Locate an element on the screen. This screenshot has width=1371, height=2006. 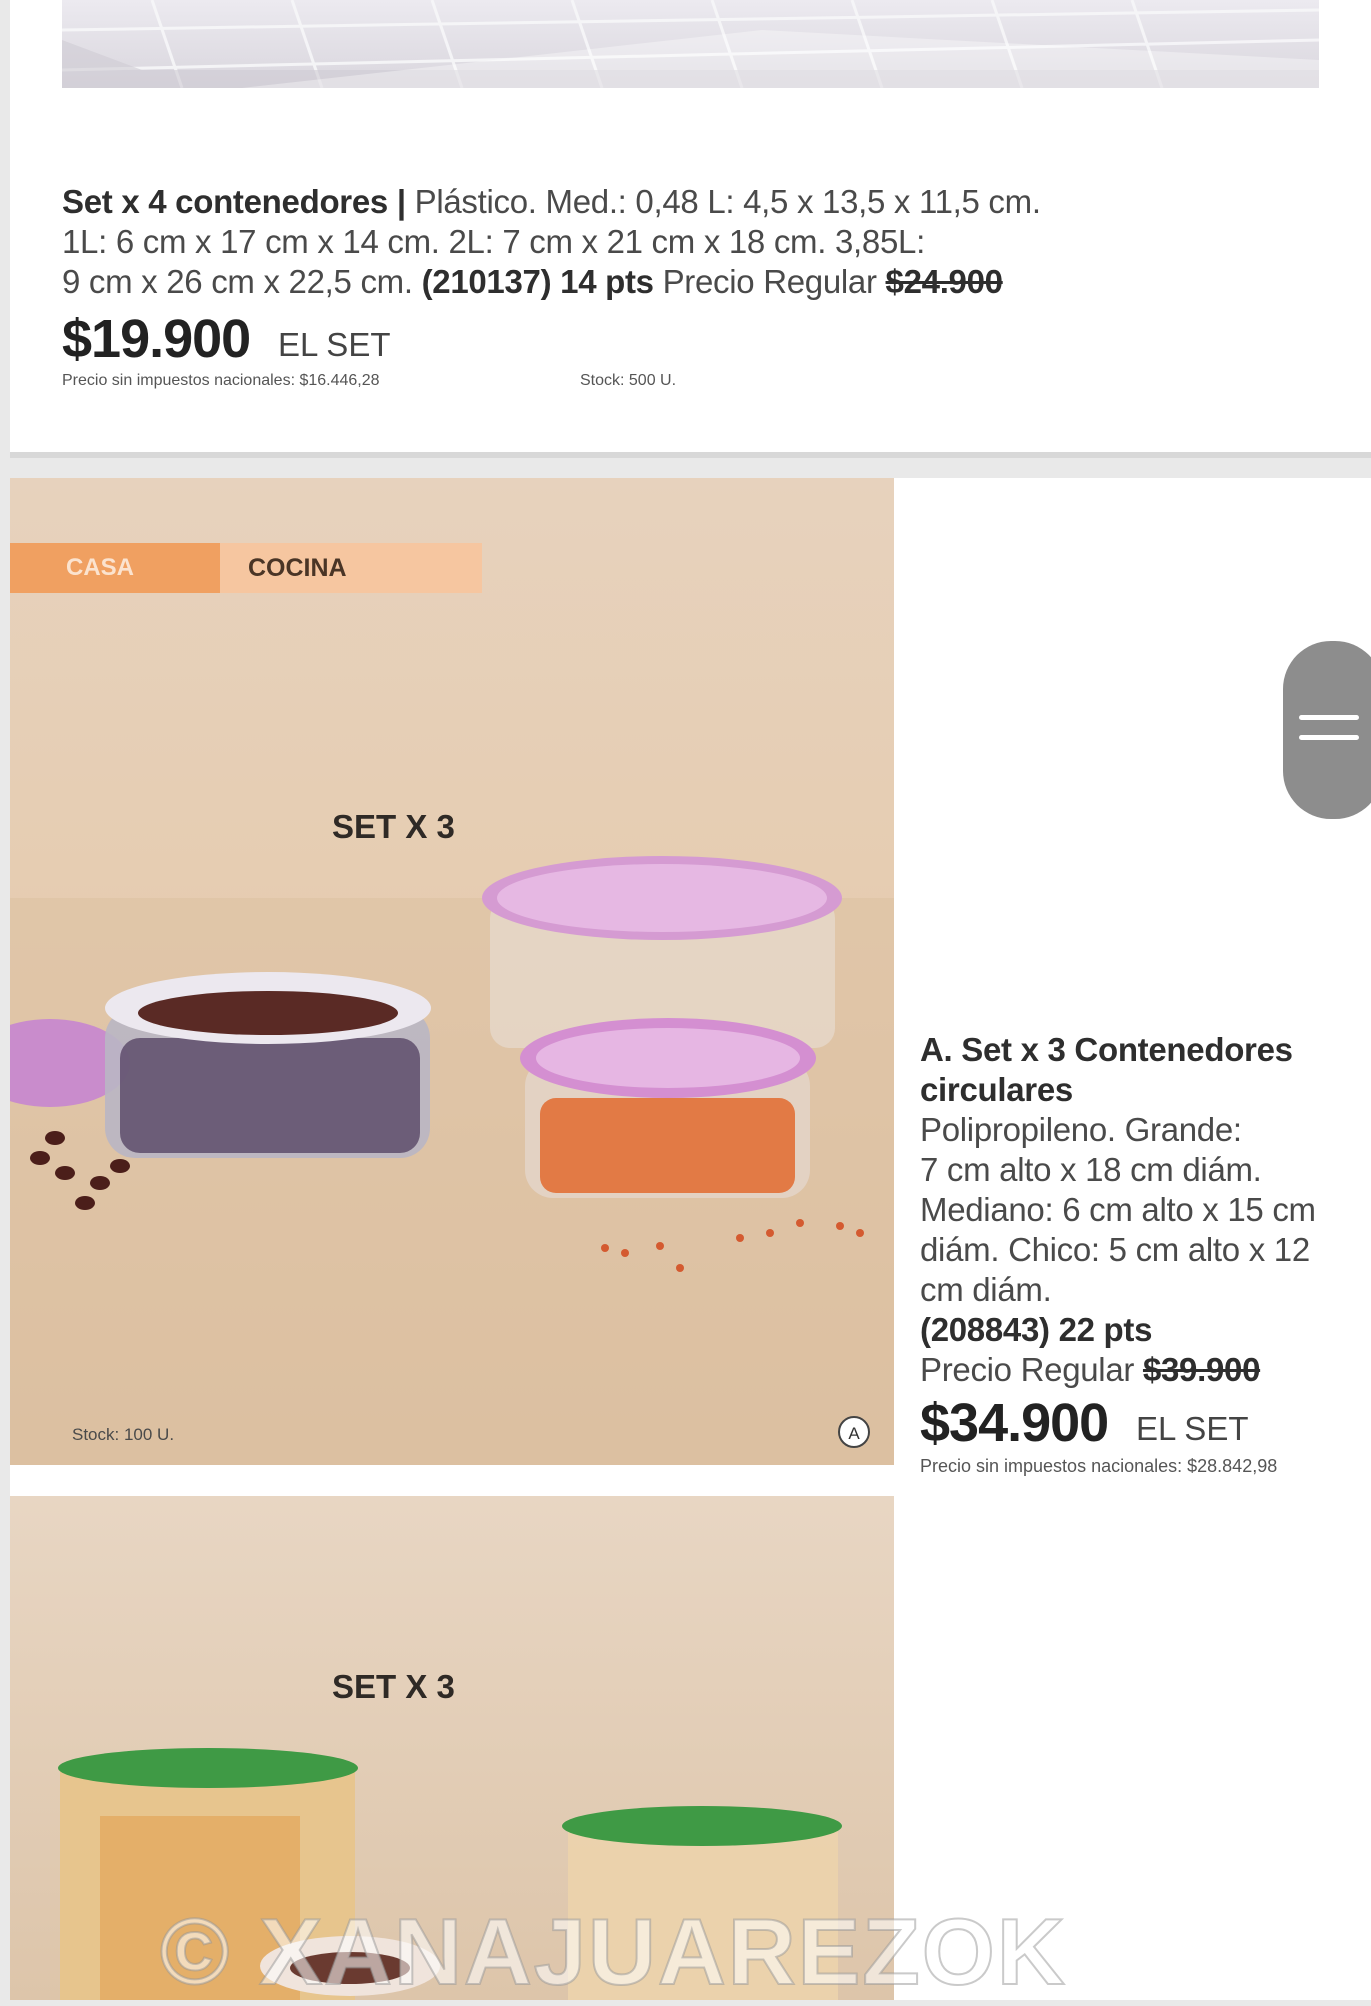
tab-casa: CASA is located at coordinates (115, 568).